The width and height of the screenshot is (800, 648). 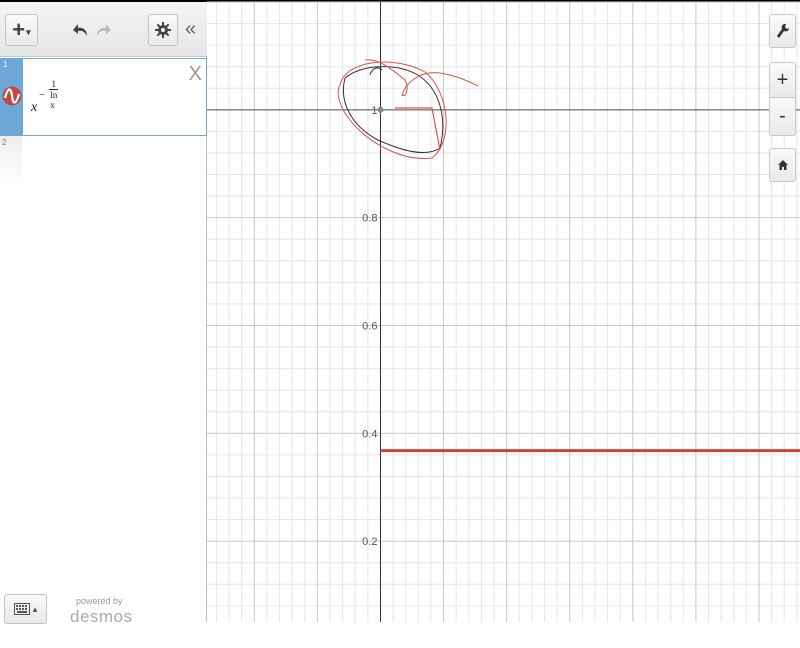 I want to click on annotation-bracket-red, so click(x=418, y=129).